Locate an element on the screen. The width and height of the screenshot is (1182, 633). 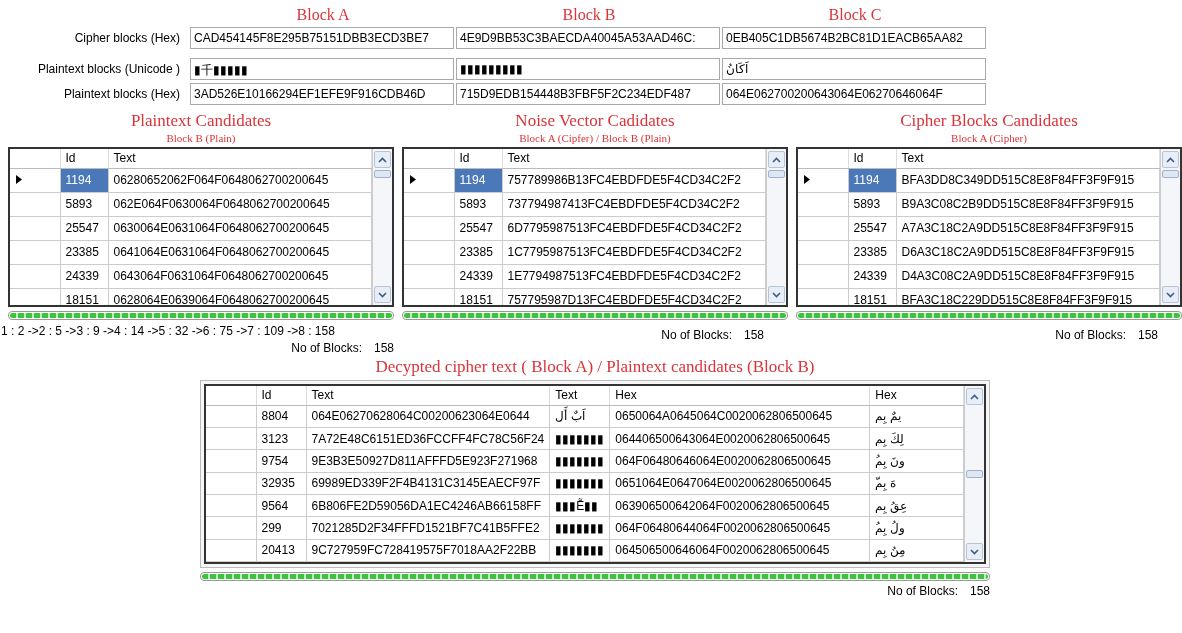
table-cell: 69989ED339F2F4B4131C3145EAECF97F is located at coordinates (428, 483).